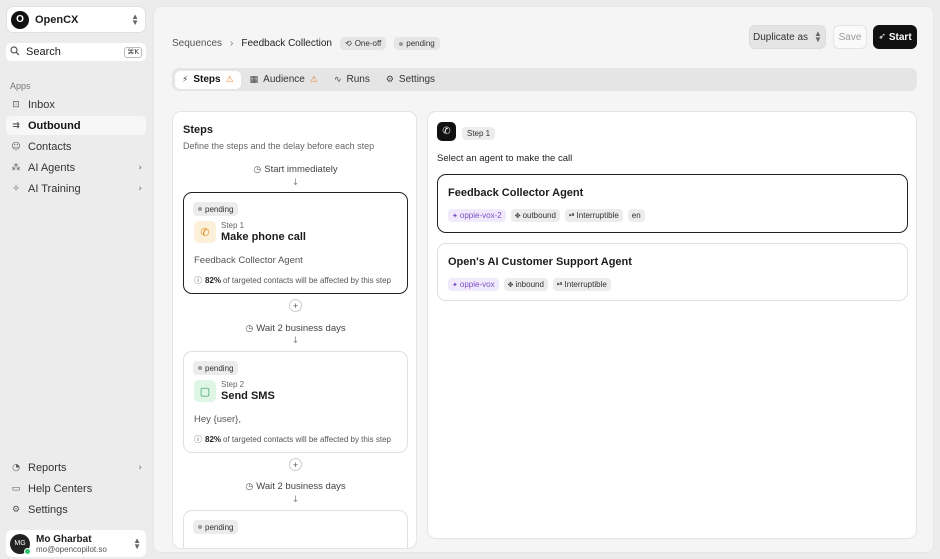 Image resolution: width=940 pixels, height=559 pixels. Describe the element at coordinates (257, 170) in the screenshot. I see `clock-icon: ◷` at that location.